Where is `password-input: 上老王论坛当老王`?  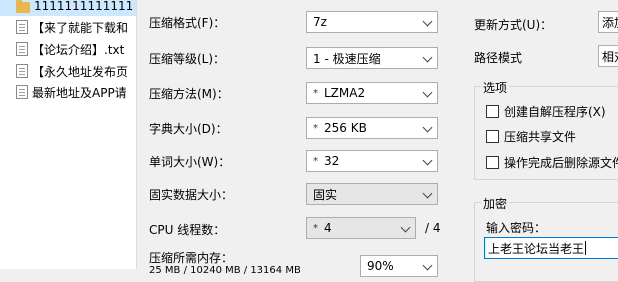
password-input: 上老王论坛当老王 is located at coordinates (551, 248).